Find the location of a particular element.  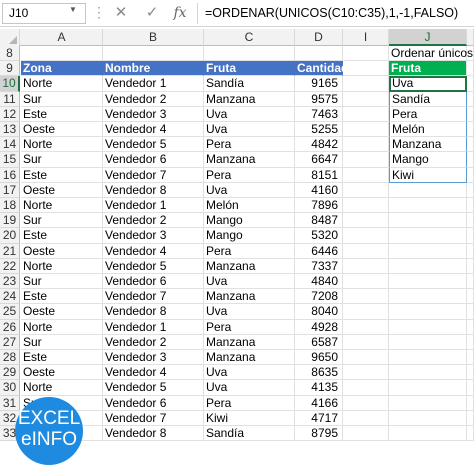

formula-input: =ORDENAR(UNICOS(C10:C35),1,-1,FALSO) is located at coordinates (331, 13).